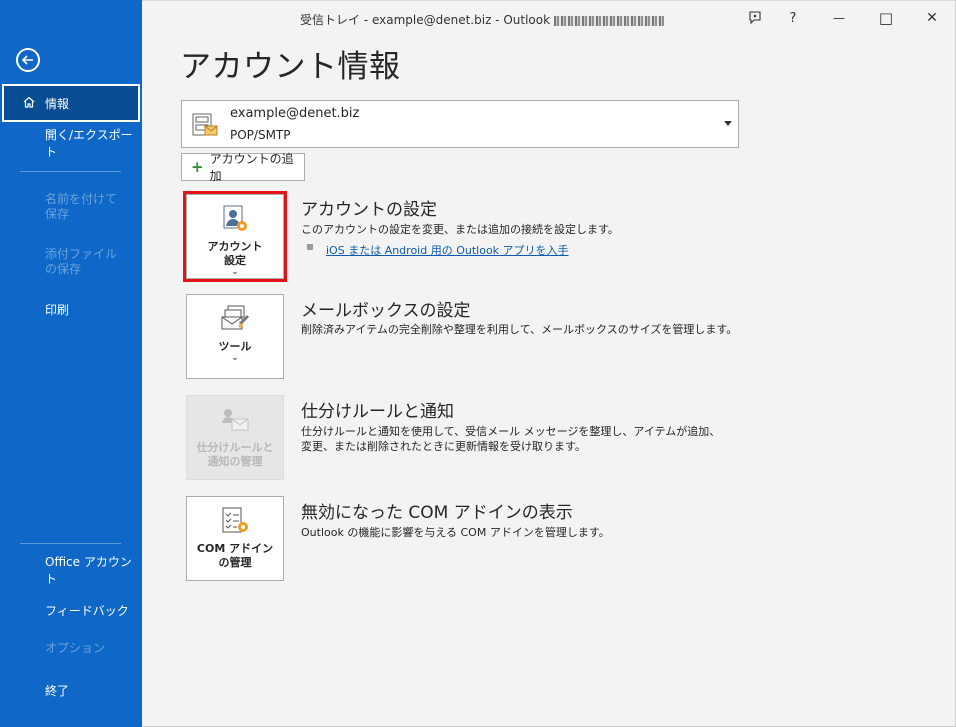 The image size is (956, 727). I want to click on sidebar-item-exit: 終了, so click(71, 690).